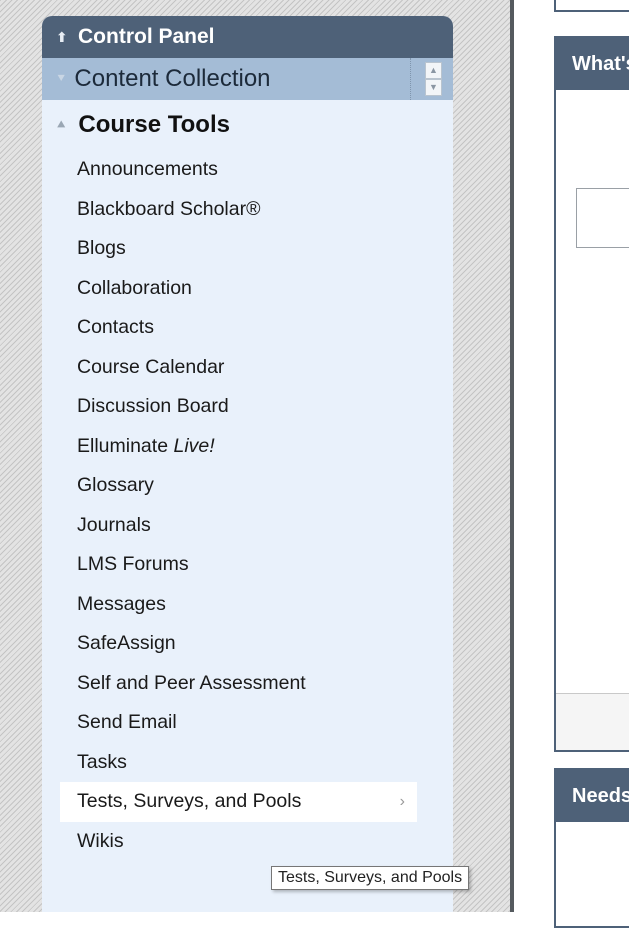 Image resolution: width=629 pixels, height=928 pixels. What do you see at coordinates (63, 37) in the screenshot?
I see `collapse-chevron-icon: ⬆︎` at bounding box center [63, 37].